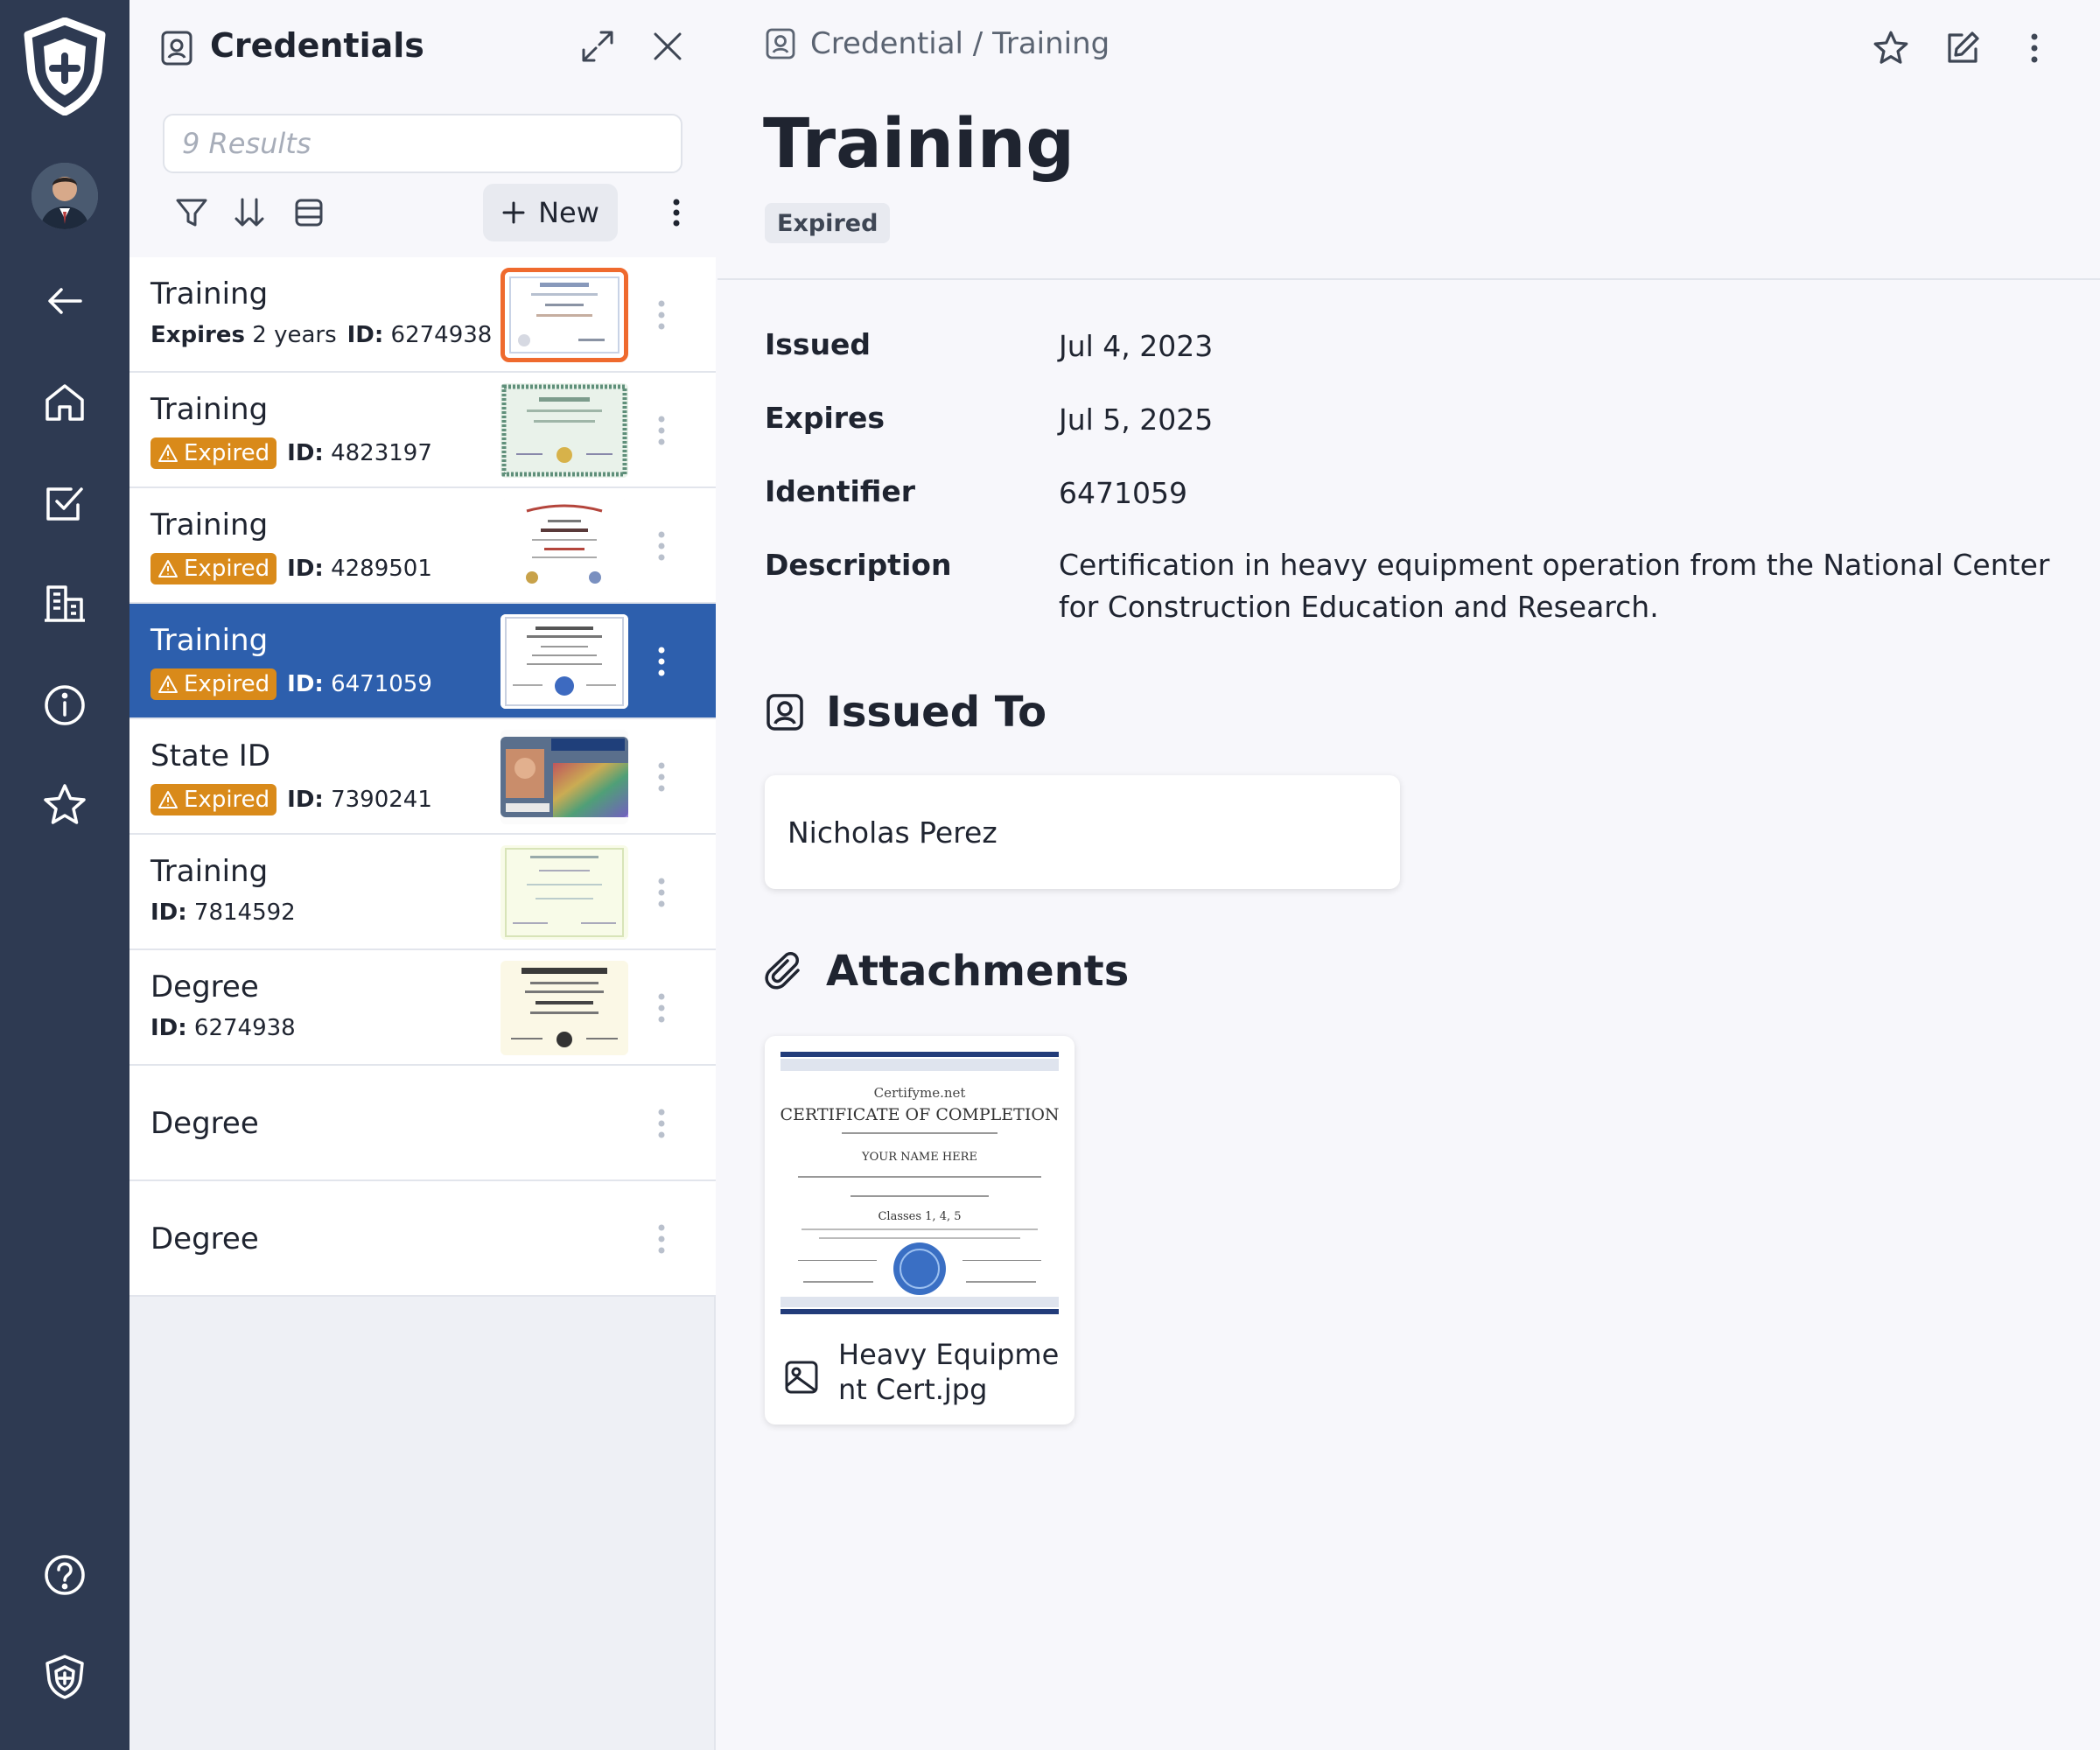 The image size is (2100, 1750). I want to click on item-meta: Expires 2 years ID: 6274938, so click(321, 335).